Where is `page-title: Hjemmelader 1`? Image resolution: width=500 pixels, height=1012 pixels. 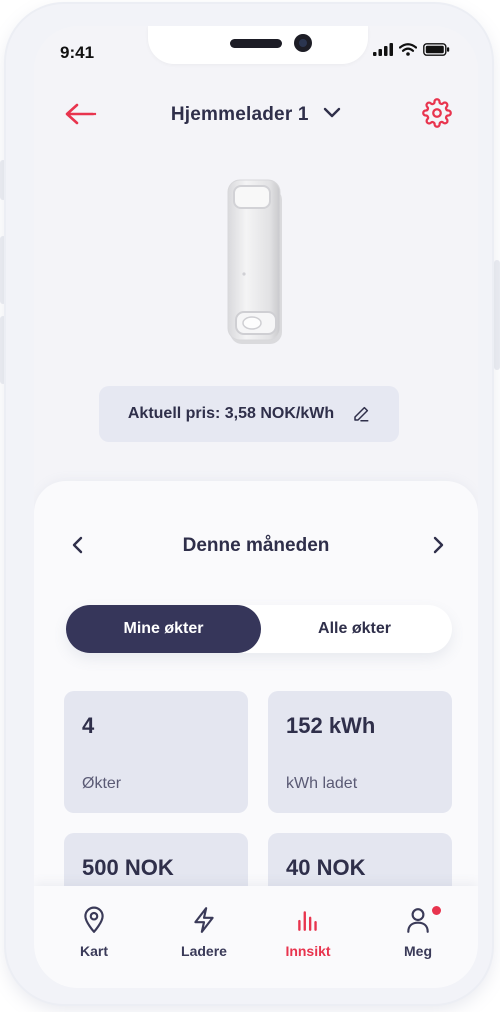
page-title: Hjemmelader 1 is located at coordinates (239, 114).